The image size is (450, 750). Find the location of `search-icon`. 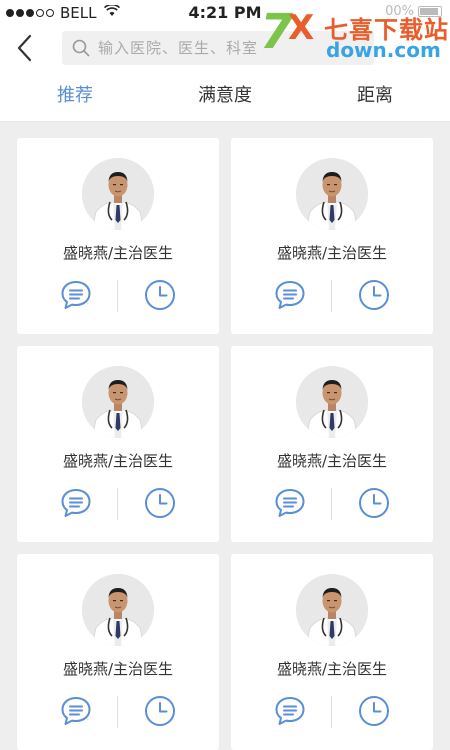

search-icon is located at coordinates (81, 48).